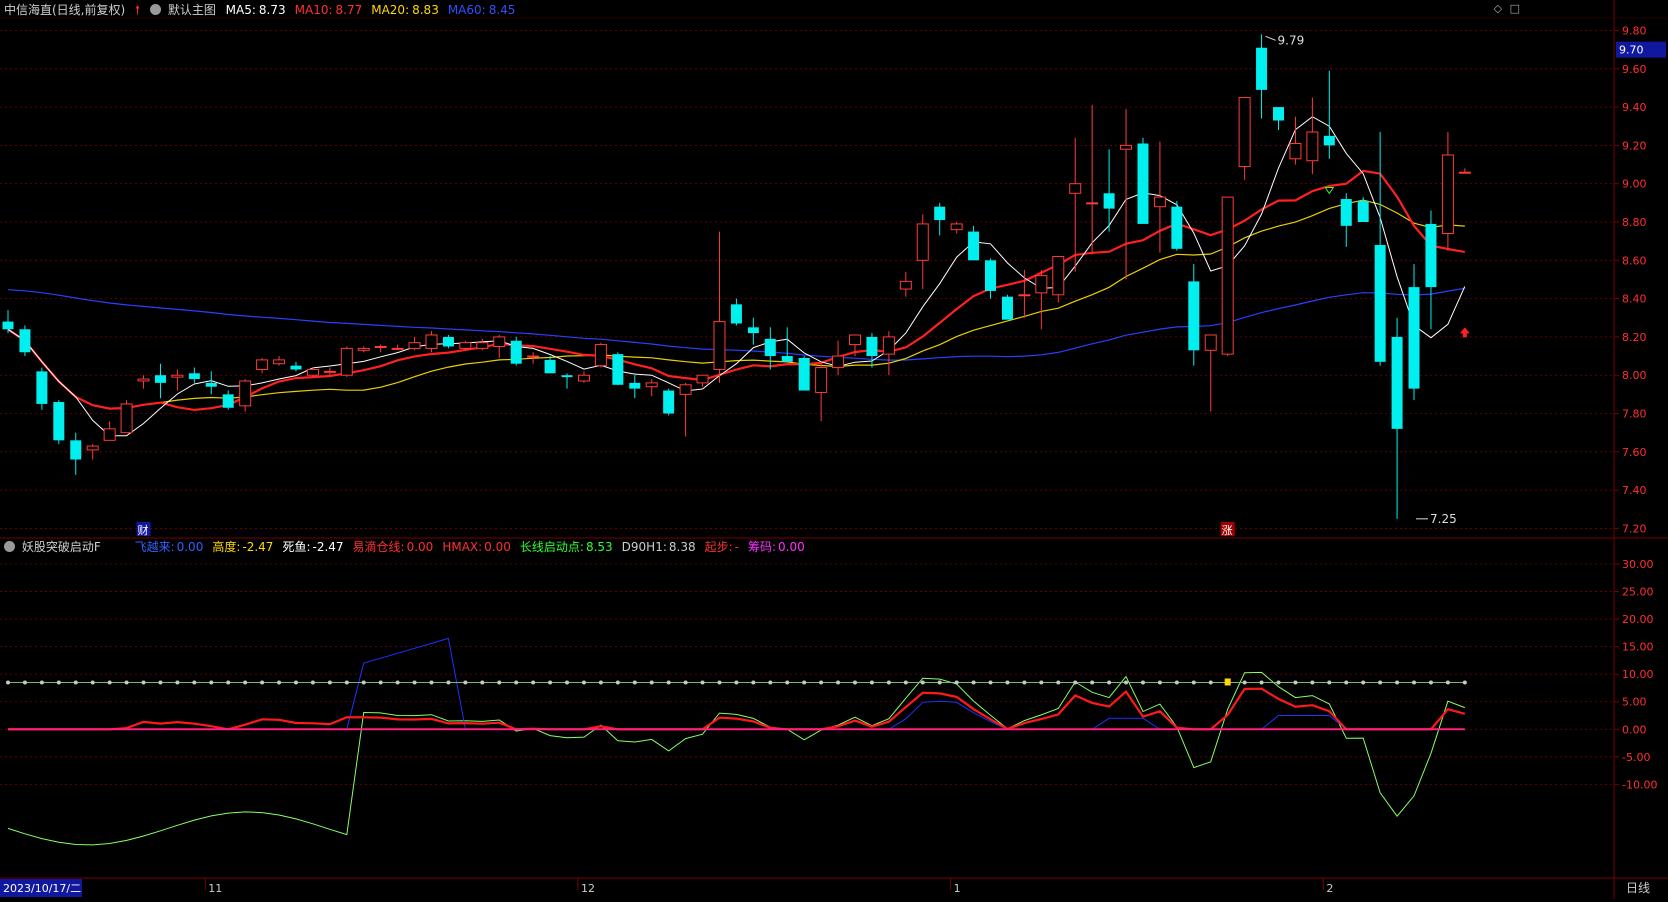 The image size is (1668, 902). Describe the element at coordinates (61, 547) in the screenshot. I see `indicator-name: 妖股突破启动F` at that location.